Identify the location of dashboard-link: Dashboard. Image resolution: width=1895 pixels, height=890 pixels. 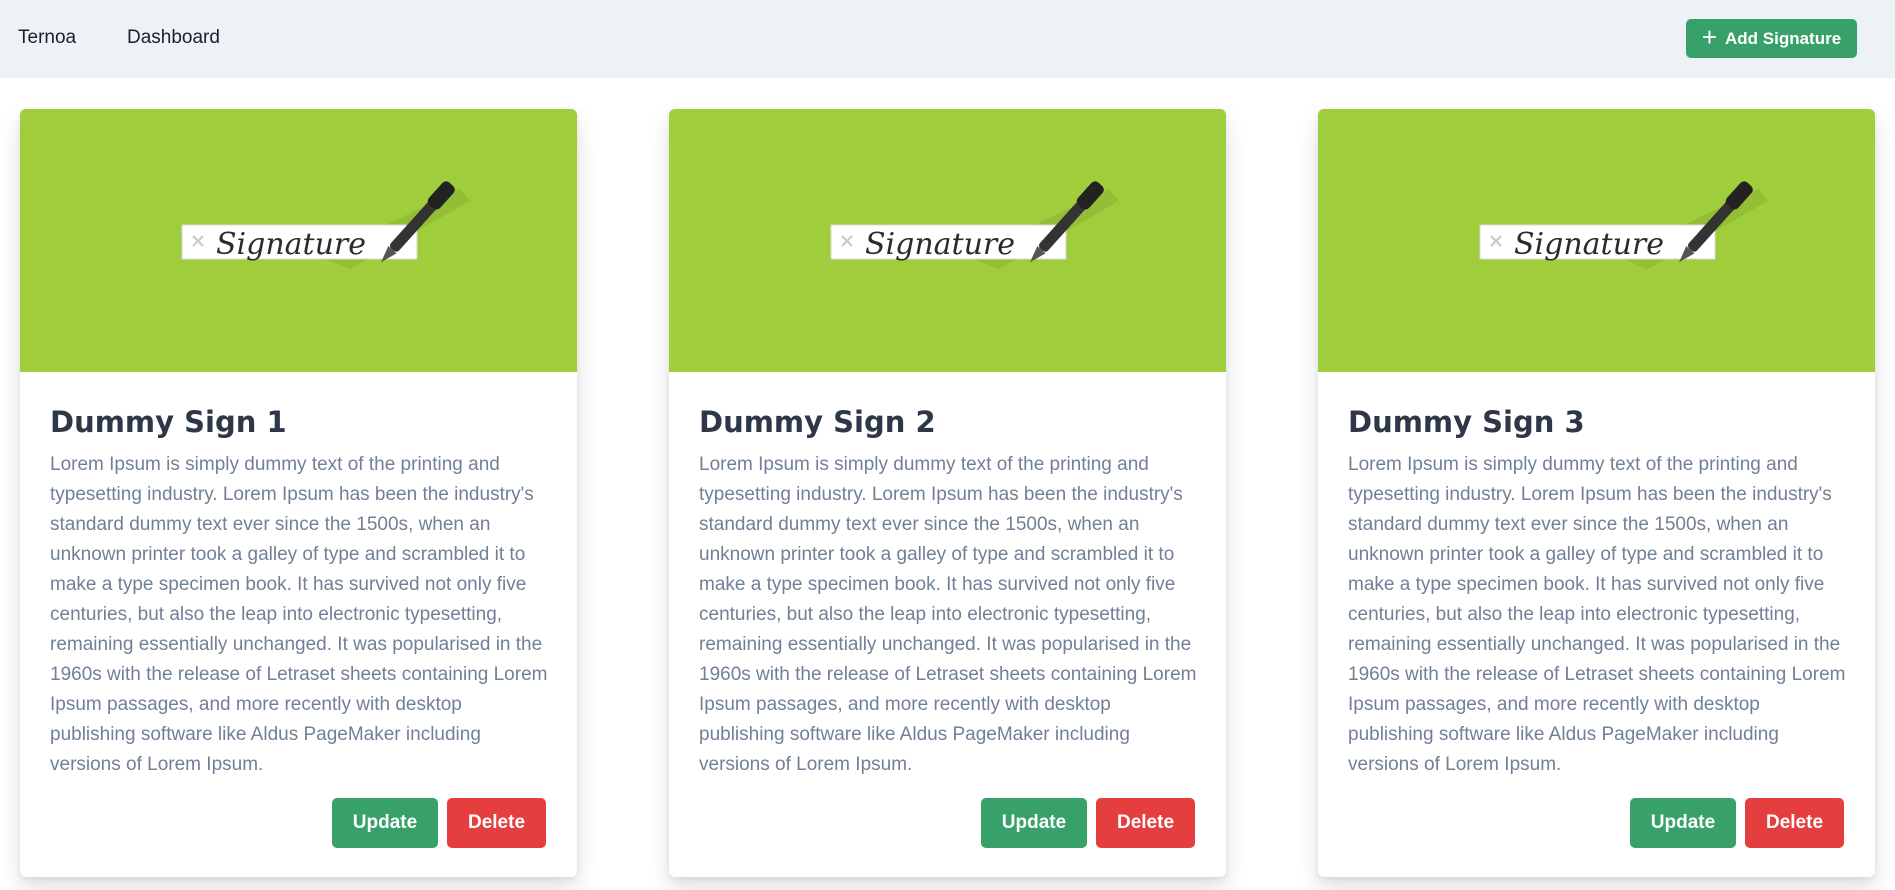
(173, 38).